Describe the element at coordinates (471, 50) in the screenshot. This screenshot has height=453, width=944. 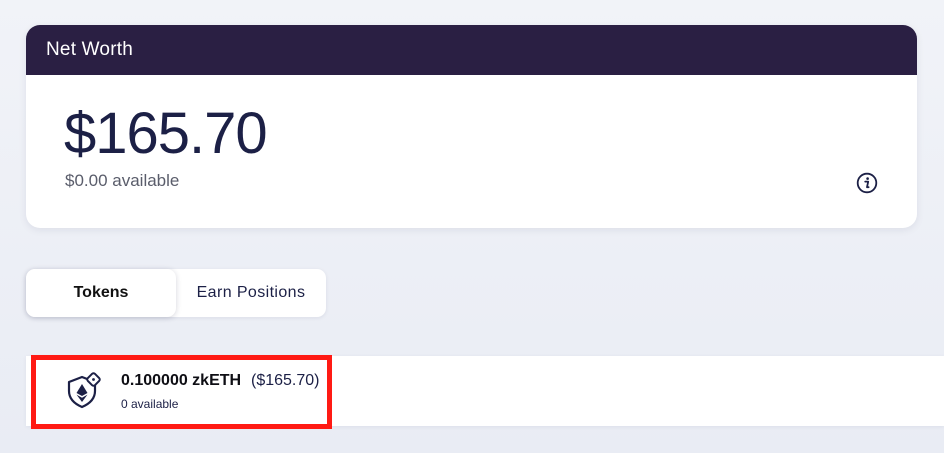
I see `networth-header: Net Worth` at that location.